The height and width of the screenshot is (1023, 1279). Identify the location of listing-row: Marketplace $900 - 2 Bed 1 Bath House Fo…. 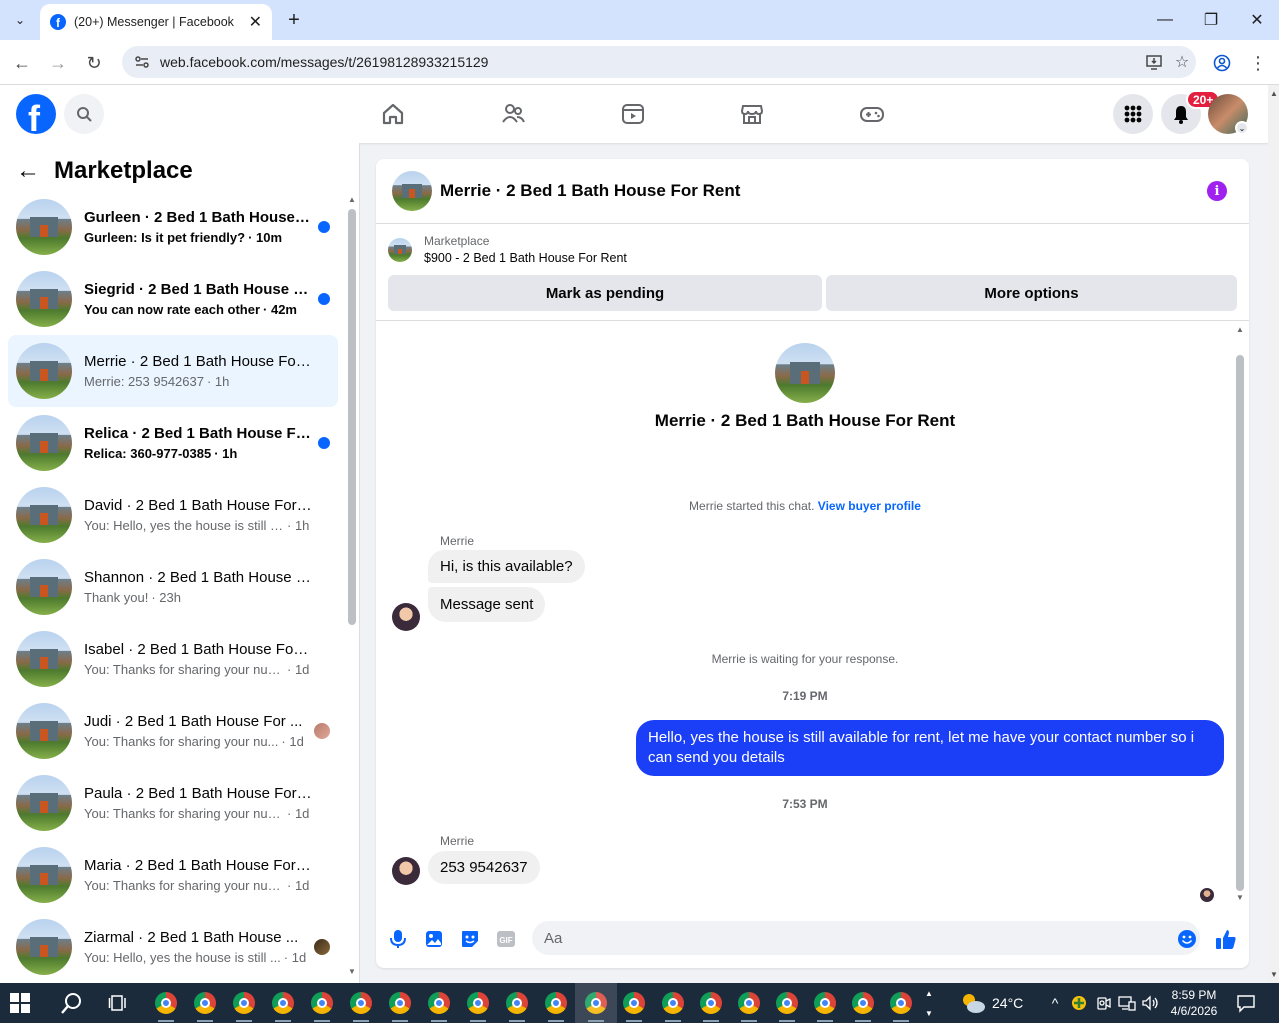
(507, 249).